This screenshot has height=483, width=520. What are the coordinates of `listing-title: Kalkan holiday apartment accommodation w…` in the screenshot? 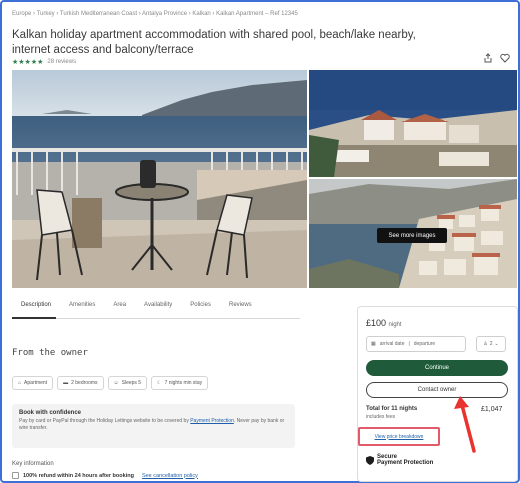 It's located at (214, 42).